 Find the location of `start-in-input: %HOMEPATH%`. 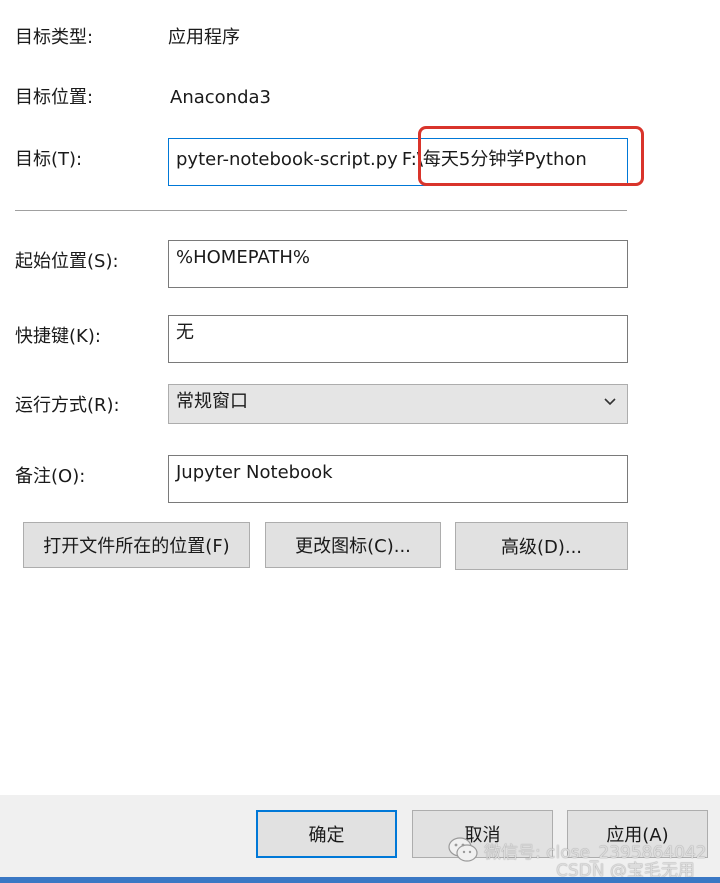

start-in-input: %HOMEPATH% is located at coordinates (398, 264).